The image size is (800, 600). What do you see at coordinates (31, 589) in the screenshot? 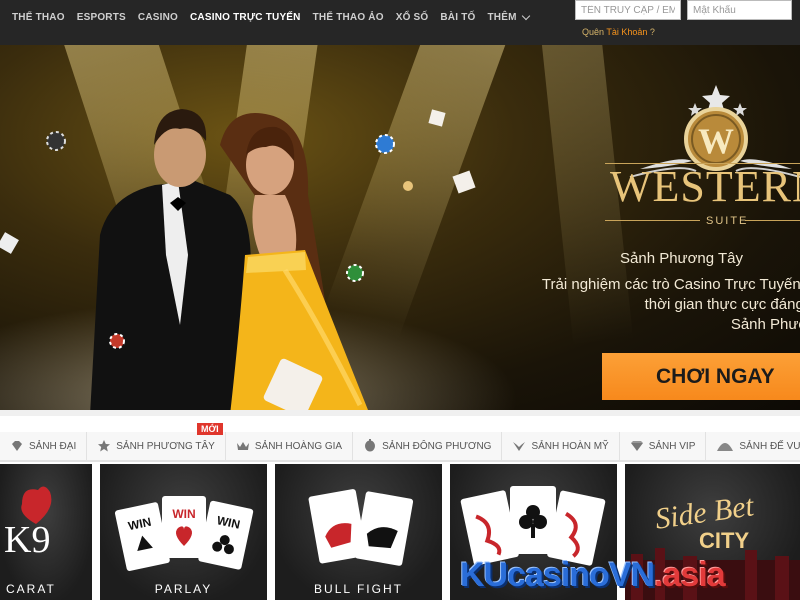
I see `game-label: CARAT` at bounding box center [31, 589].